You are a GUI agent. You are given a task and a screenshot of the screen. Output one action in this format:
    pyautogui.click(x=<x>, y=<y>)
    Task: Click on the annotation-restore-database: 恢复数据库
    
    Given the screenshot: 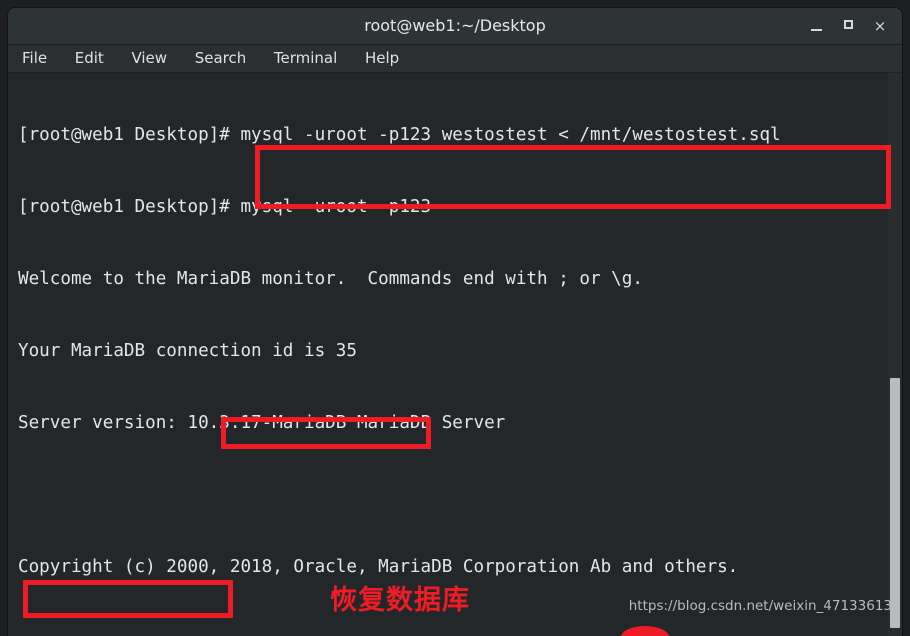 What is the action you would take?
    pyautogui.click(x=400, y=600)
    